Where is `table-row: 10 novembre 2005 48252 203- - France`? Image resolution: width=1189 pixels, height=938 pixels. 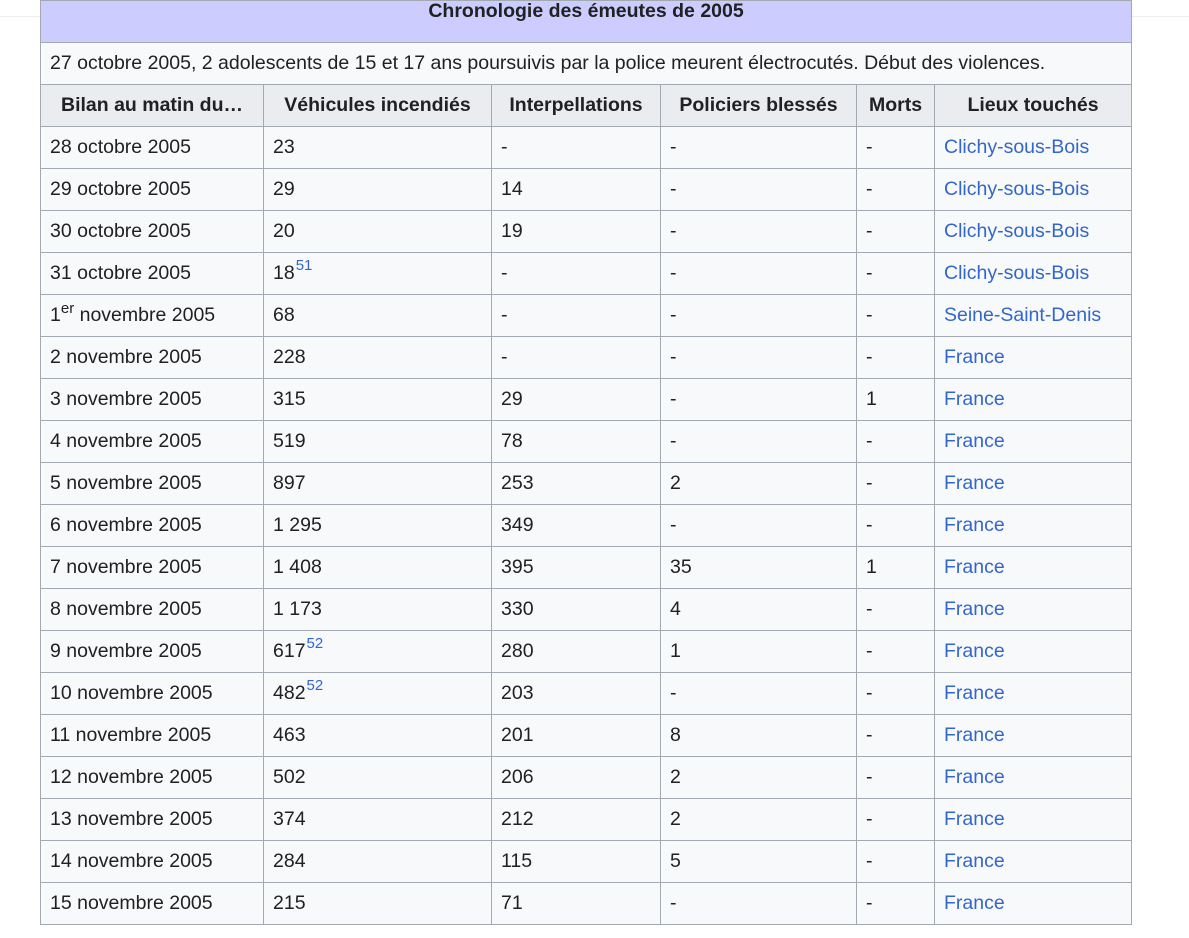
table-row: 10 novembre 2005 48252 203- - France is located at coordinates (586, 693).